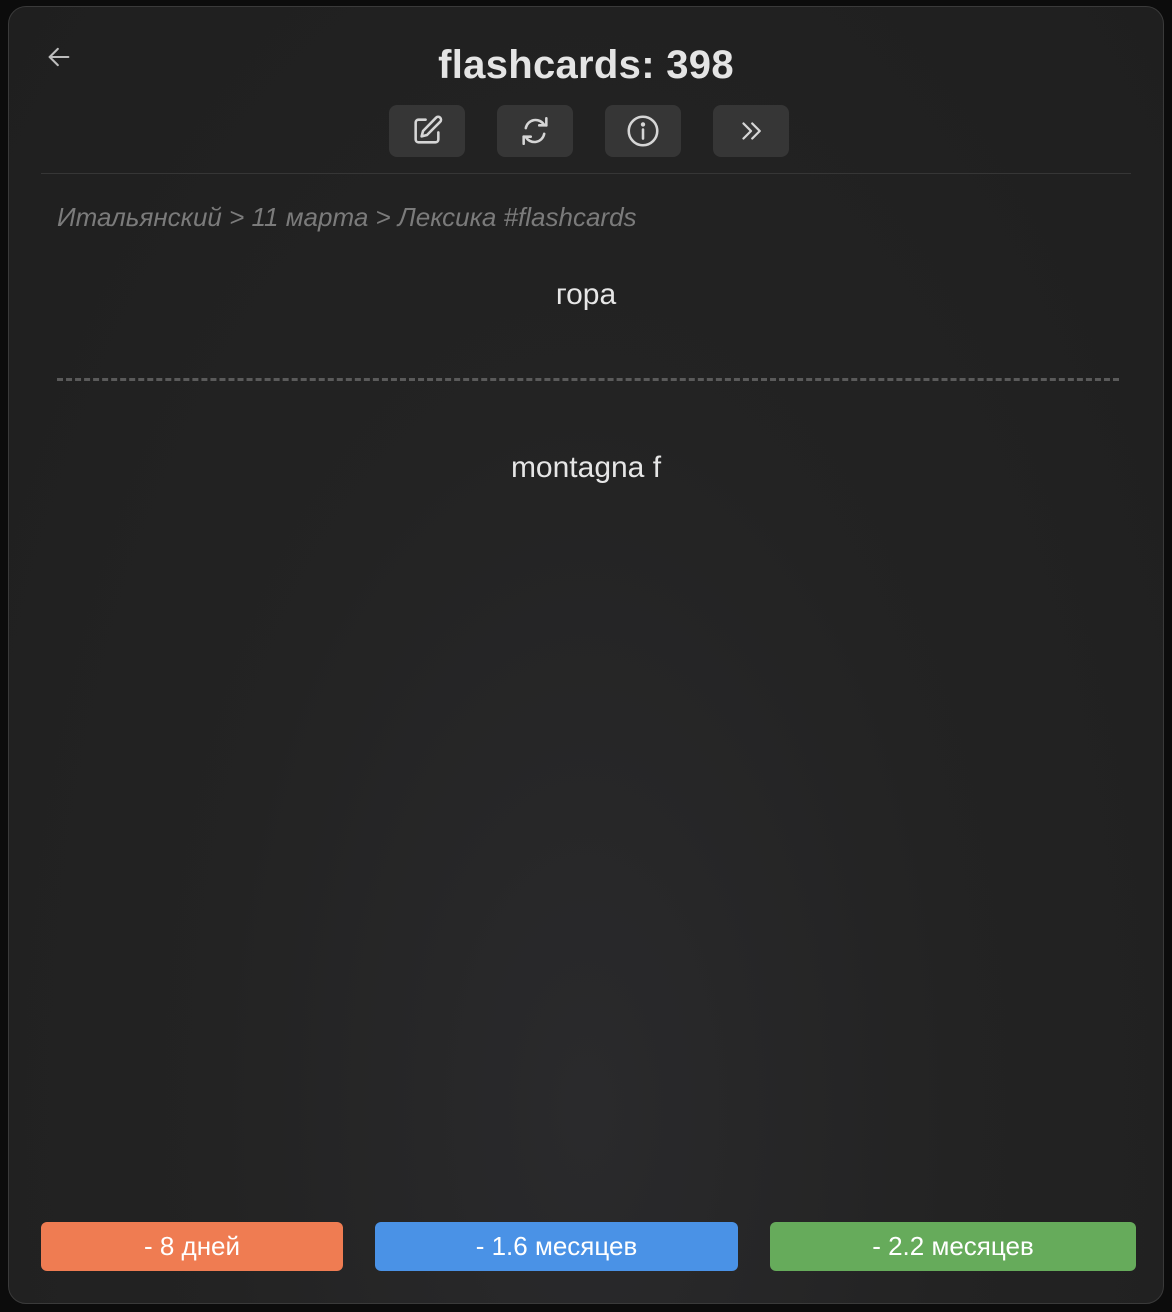  I want to click on info-button, so click(643, 131).